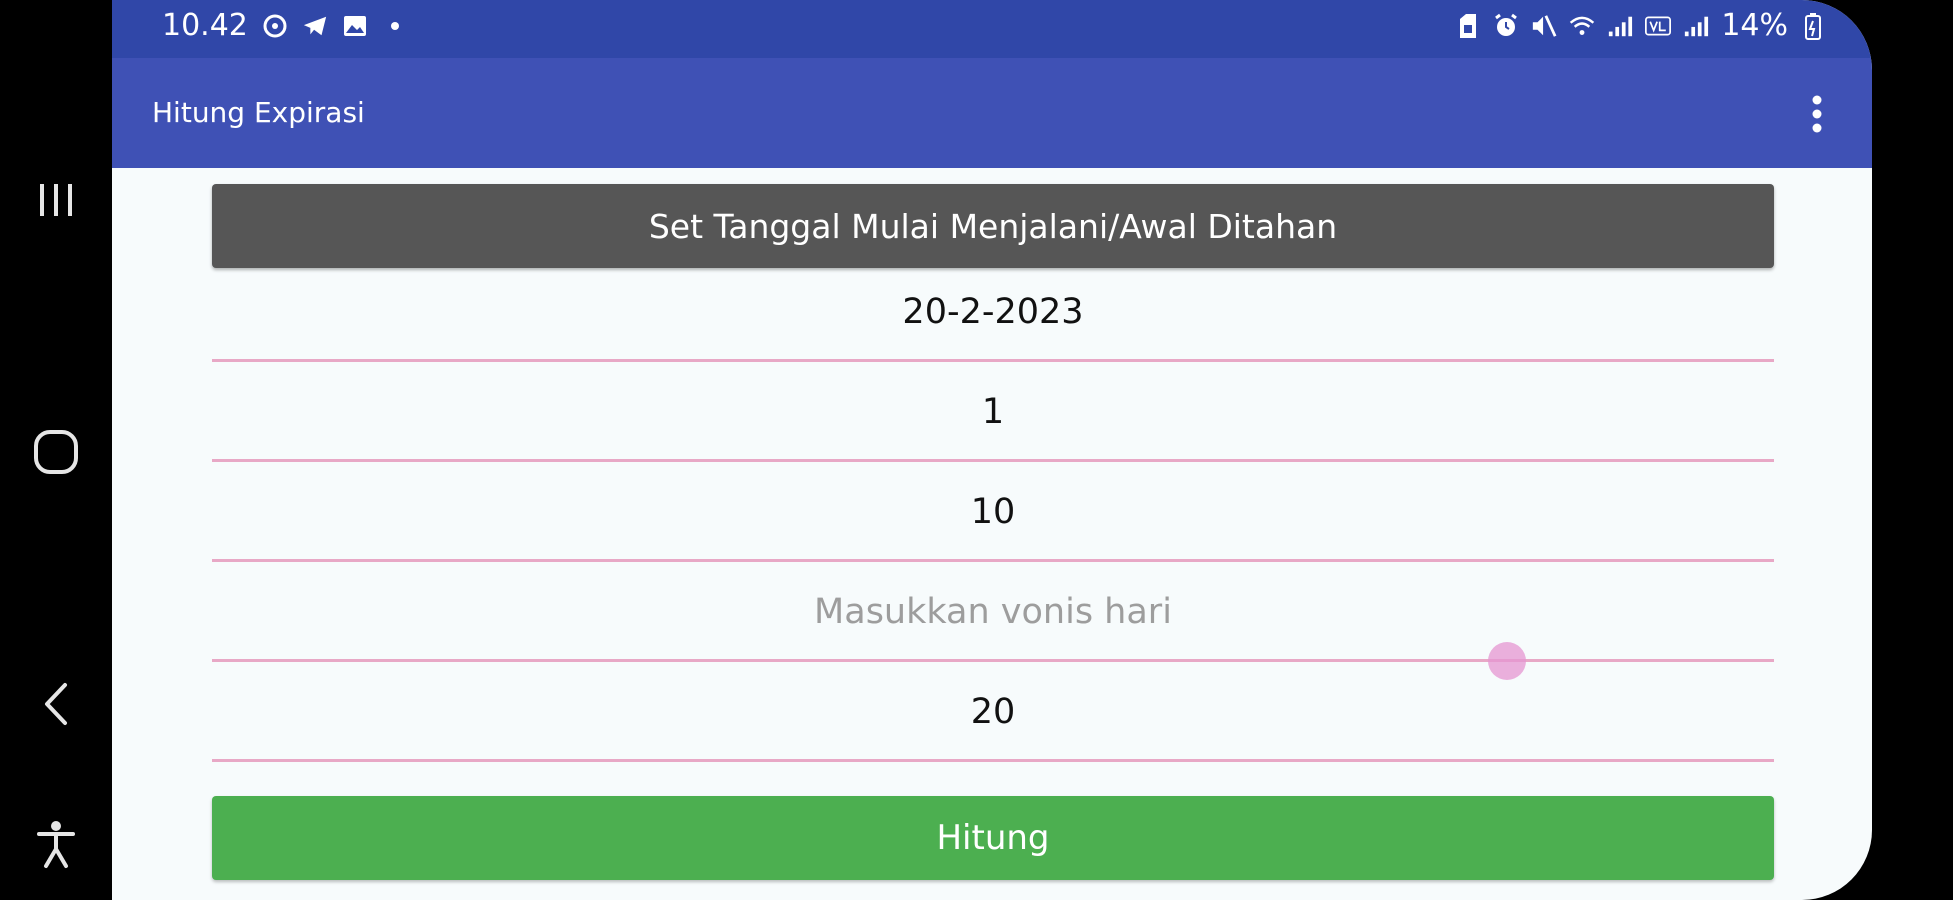 The height and width of the screenshot is (900, 1953). Describe the element at coordinates (1507, 661) in the screenshot. I see `touch-indicator` at that location.